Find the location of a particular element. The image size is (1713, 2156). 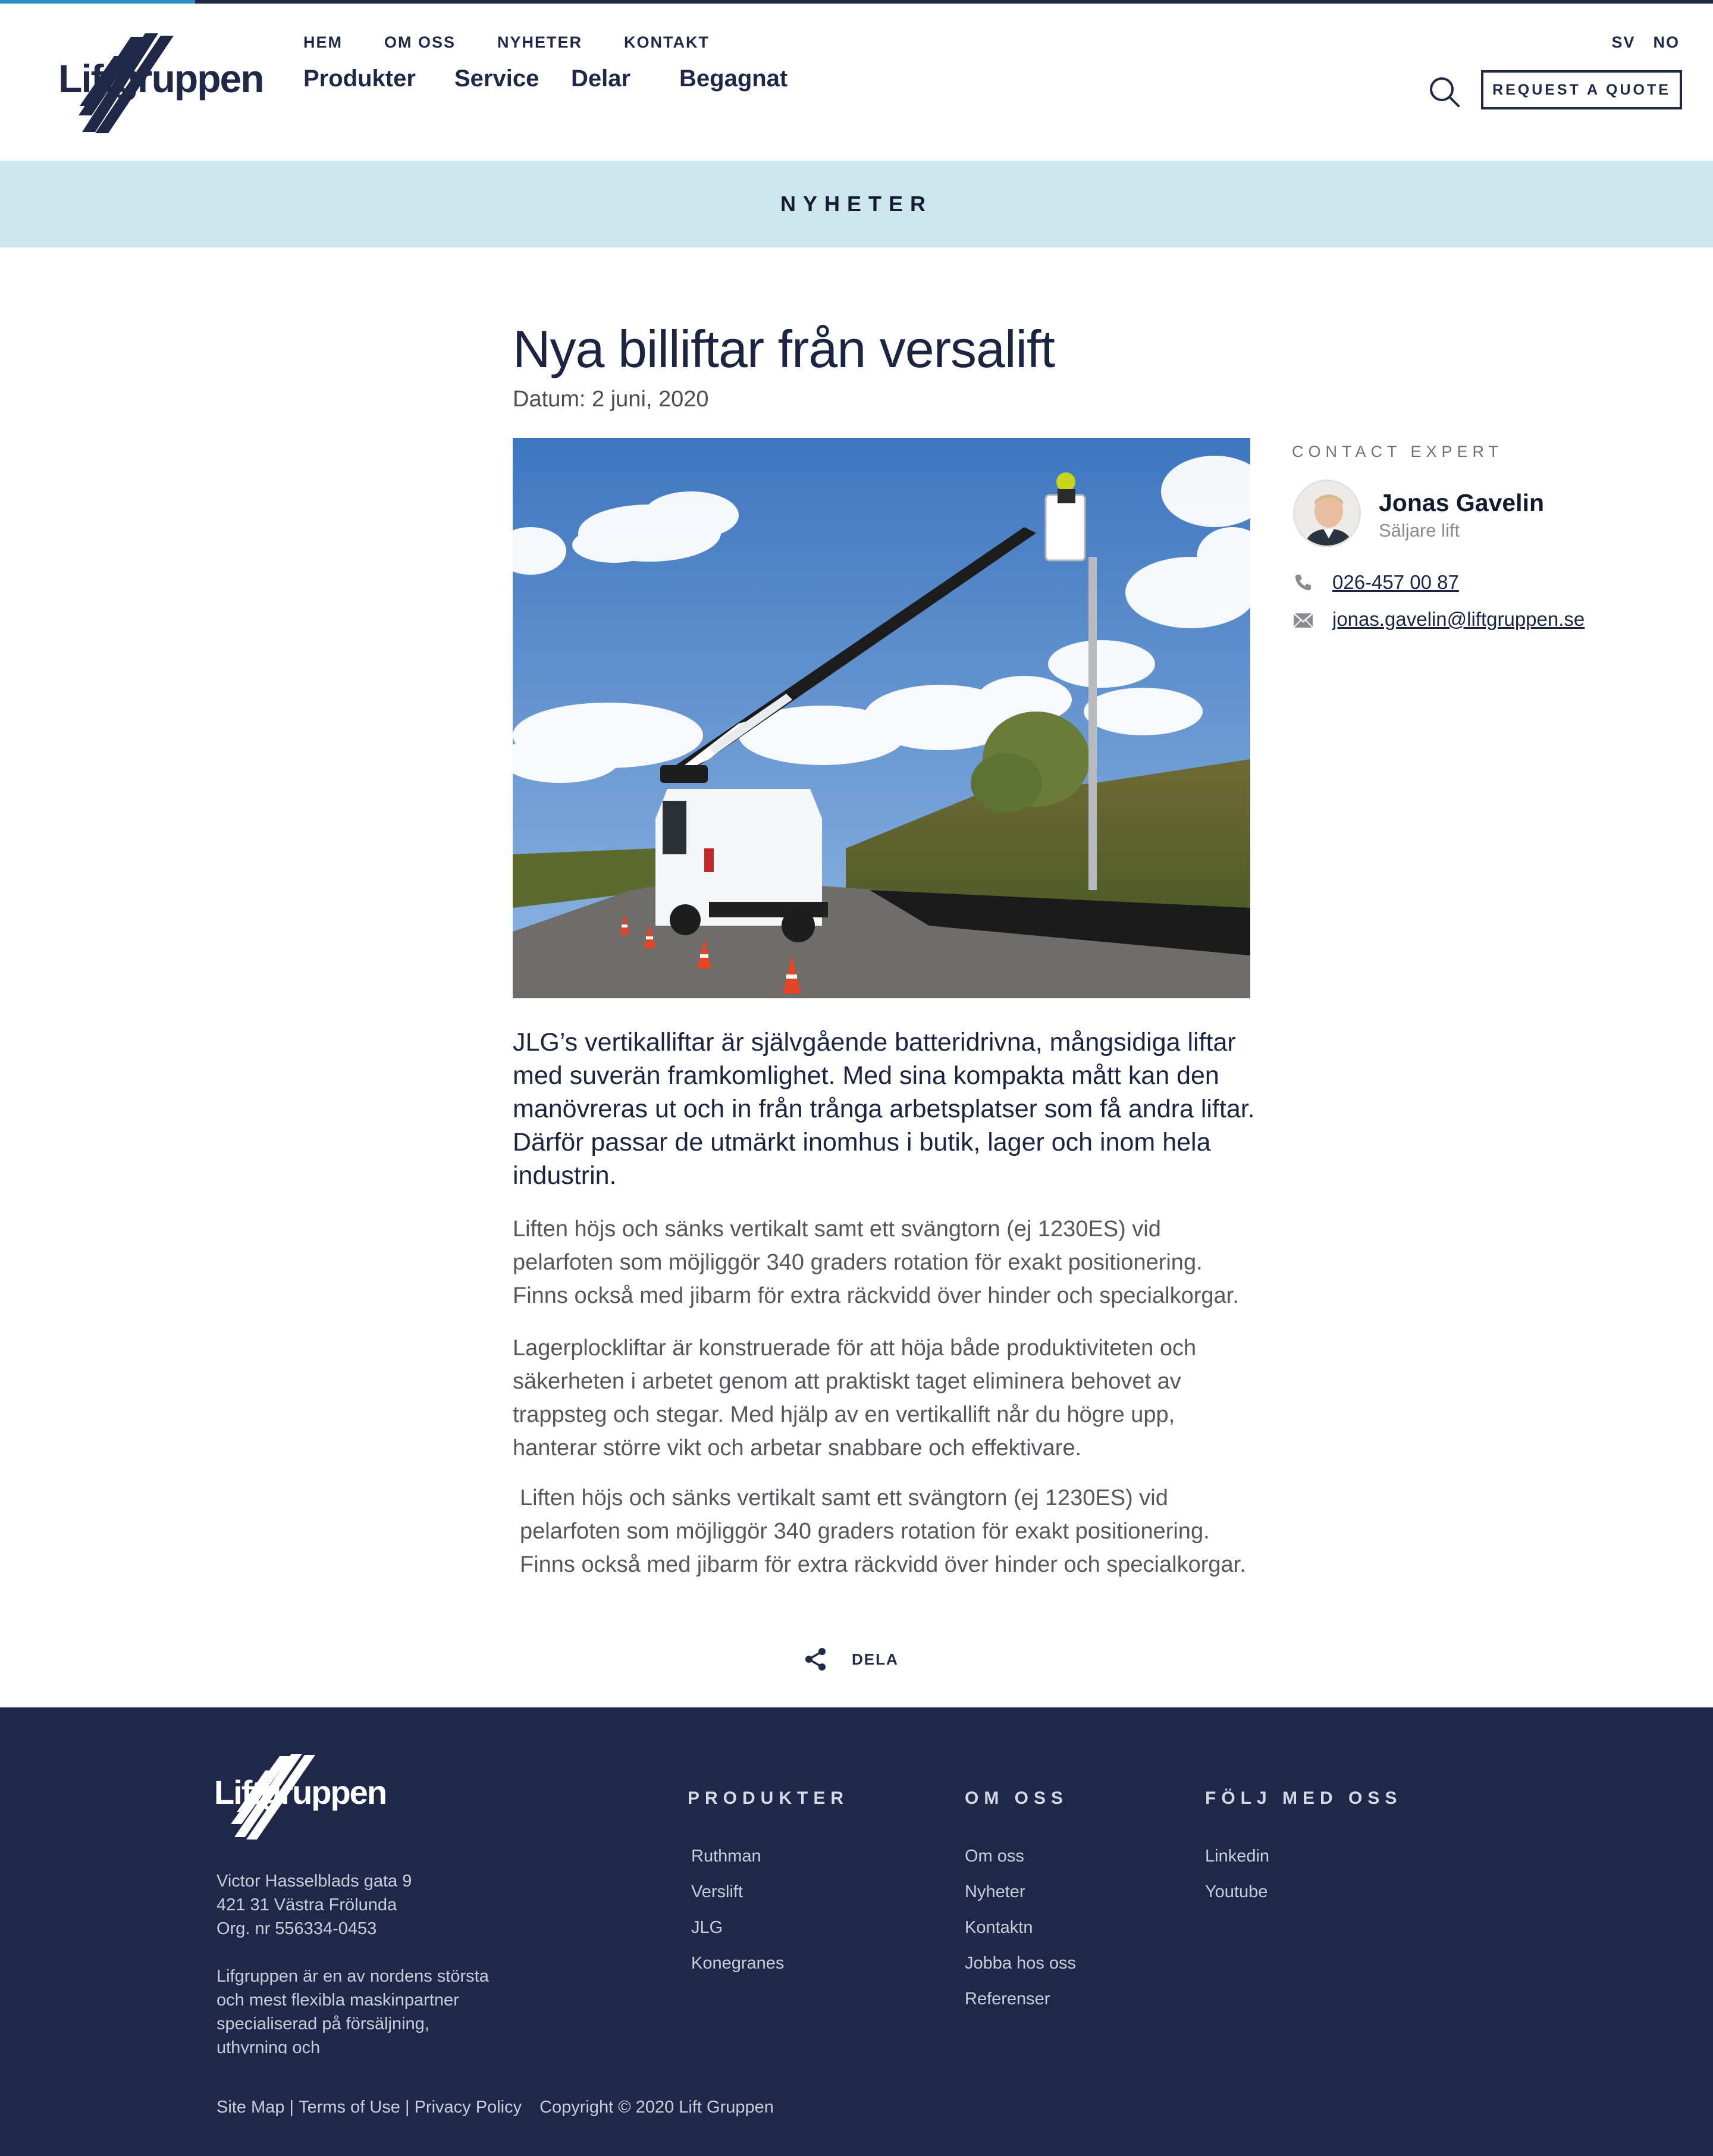

footer-link-sitemap: Site Map is located at coordinates (250, 2108).